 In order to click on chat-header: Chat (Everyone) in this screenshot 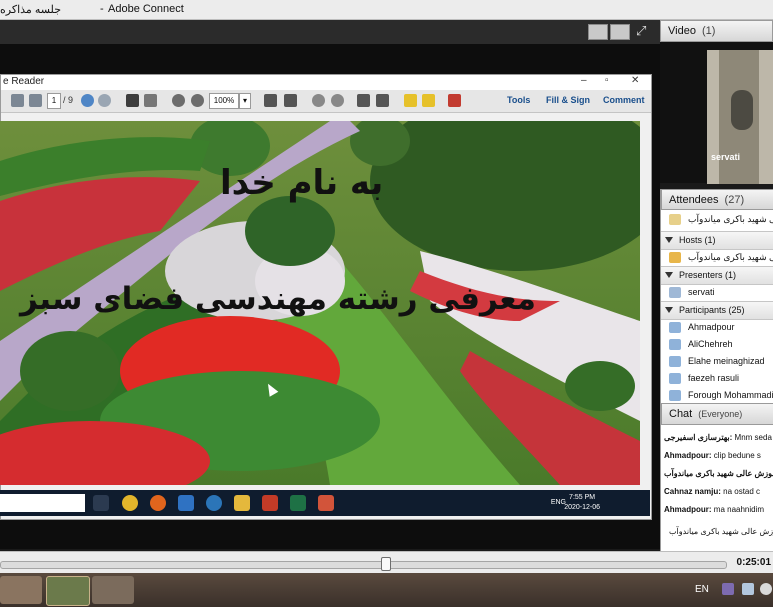, I will do `click(717, 414)`.